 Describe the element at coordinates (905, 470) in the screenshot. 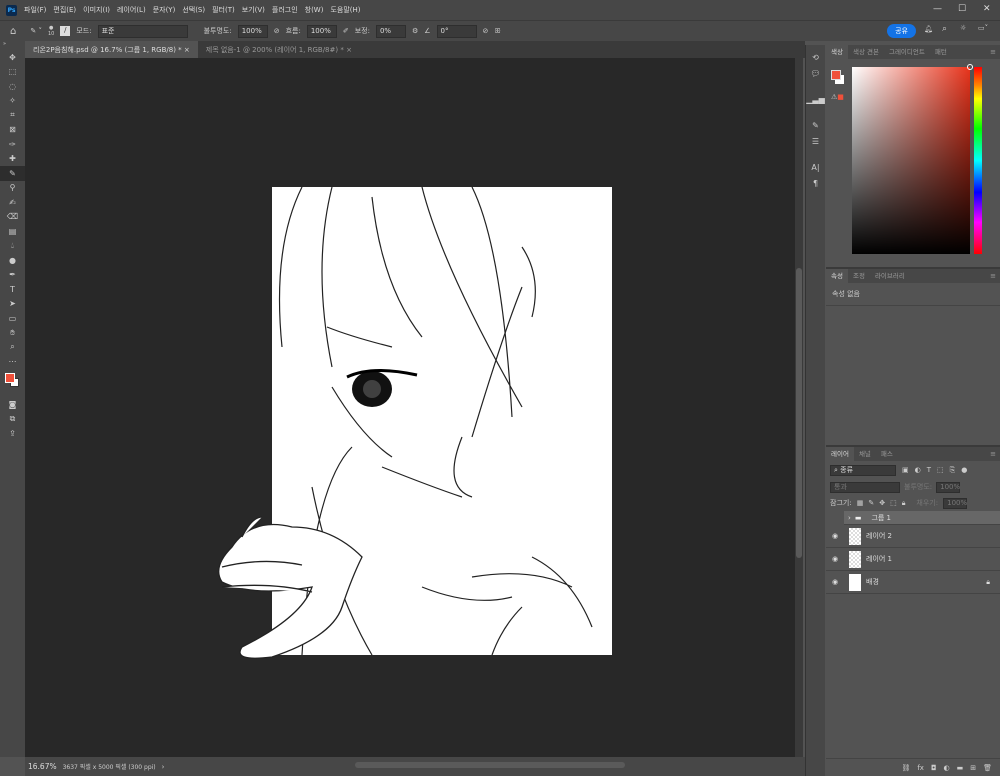

I see `filter-pixel-icon: ▣` at that location.